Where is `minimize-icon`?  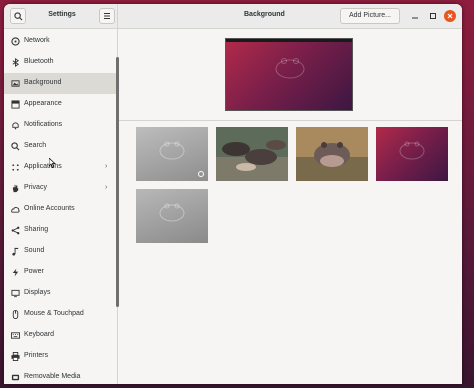 minimize-icon is located at coordinates (415, 18).